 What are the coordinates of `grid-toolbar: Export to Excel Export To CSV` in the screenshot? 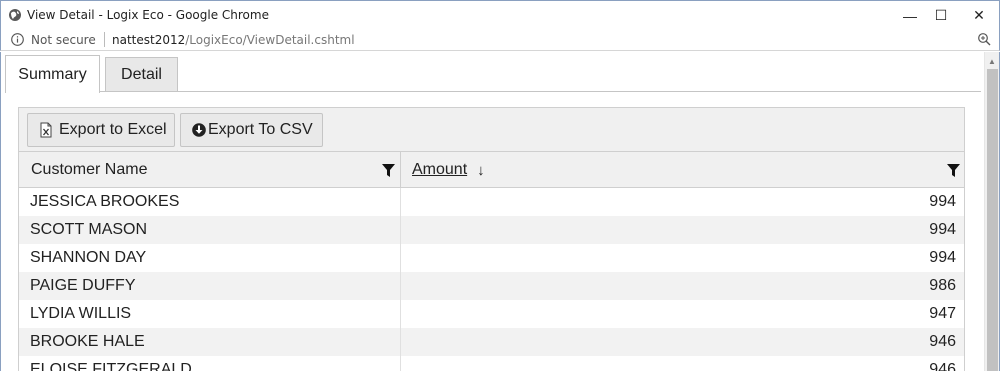 It's located at (491, 130).